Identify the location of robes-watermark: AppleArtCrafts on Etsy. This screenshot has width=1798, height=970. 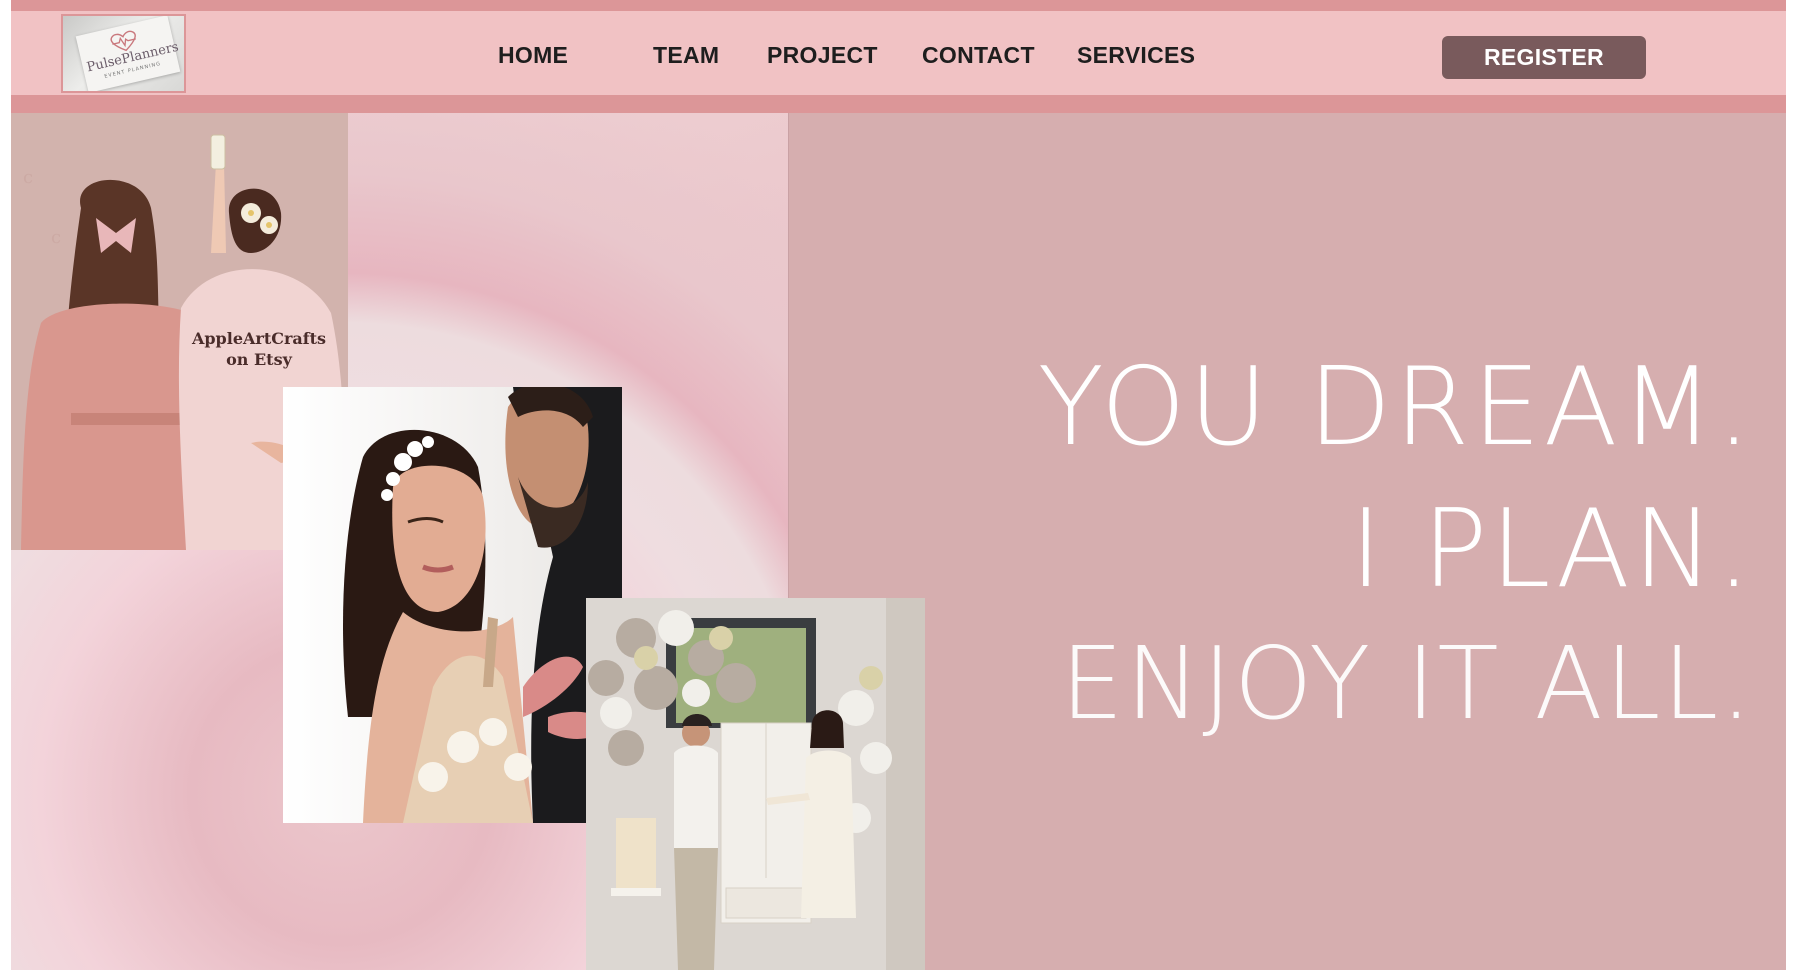
(259, 349).